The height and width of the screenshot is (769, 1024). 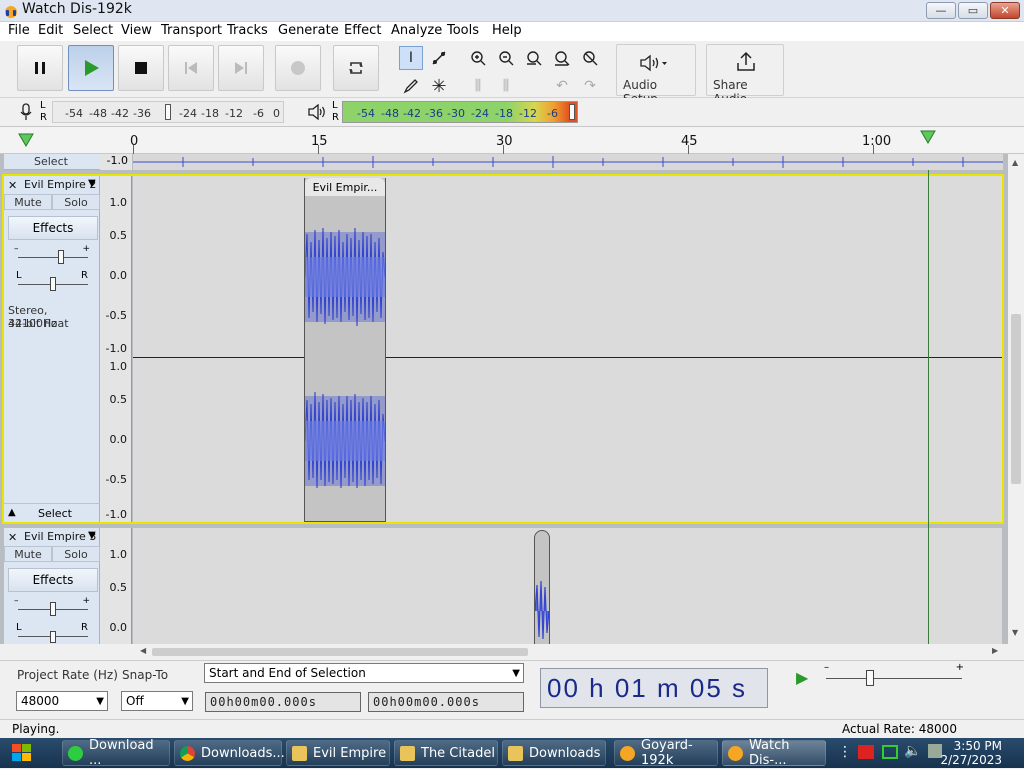 What do you see at coordinates (19, 30) in the screenshot?
I see `menu-file: File` at bounding box center [19, 30].